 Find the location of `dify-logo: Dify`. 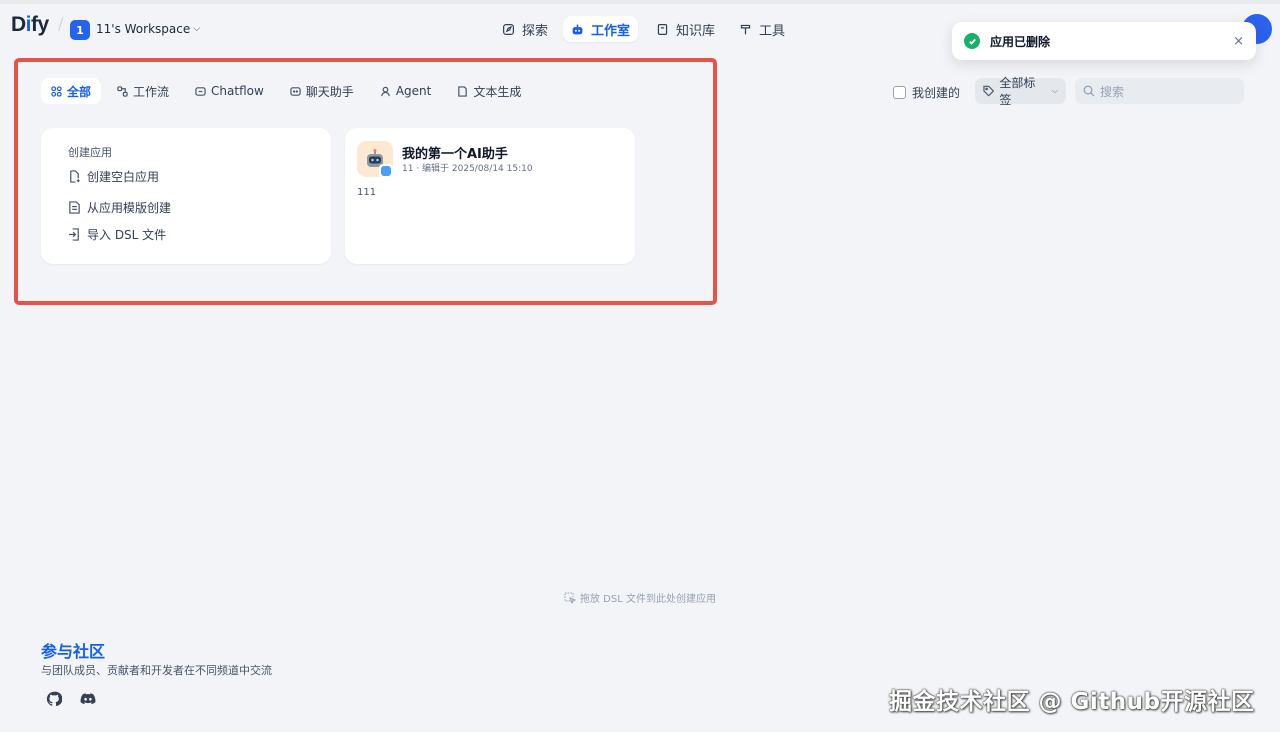

dify-logo: Dify is located at coordinates (30, 25).